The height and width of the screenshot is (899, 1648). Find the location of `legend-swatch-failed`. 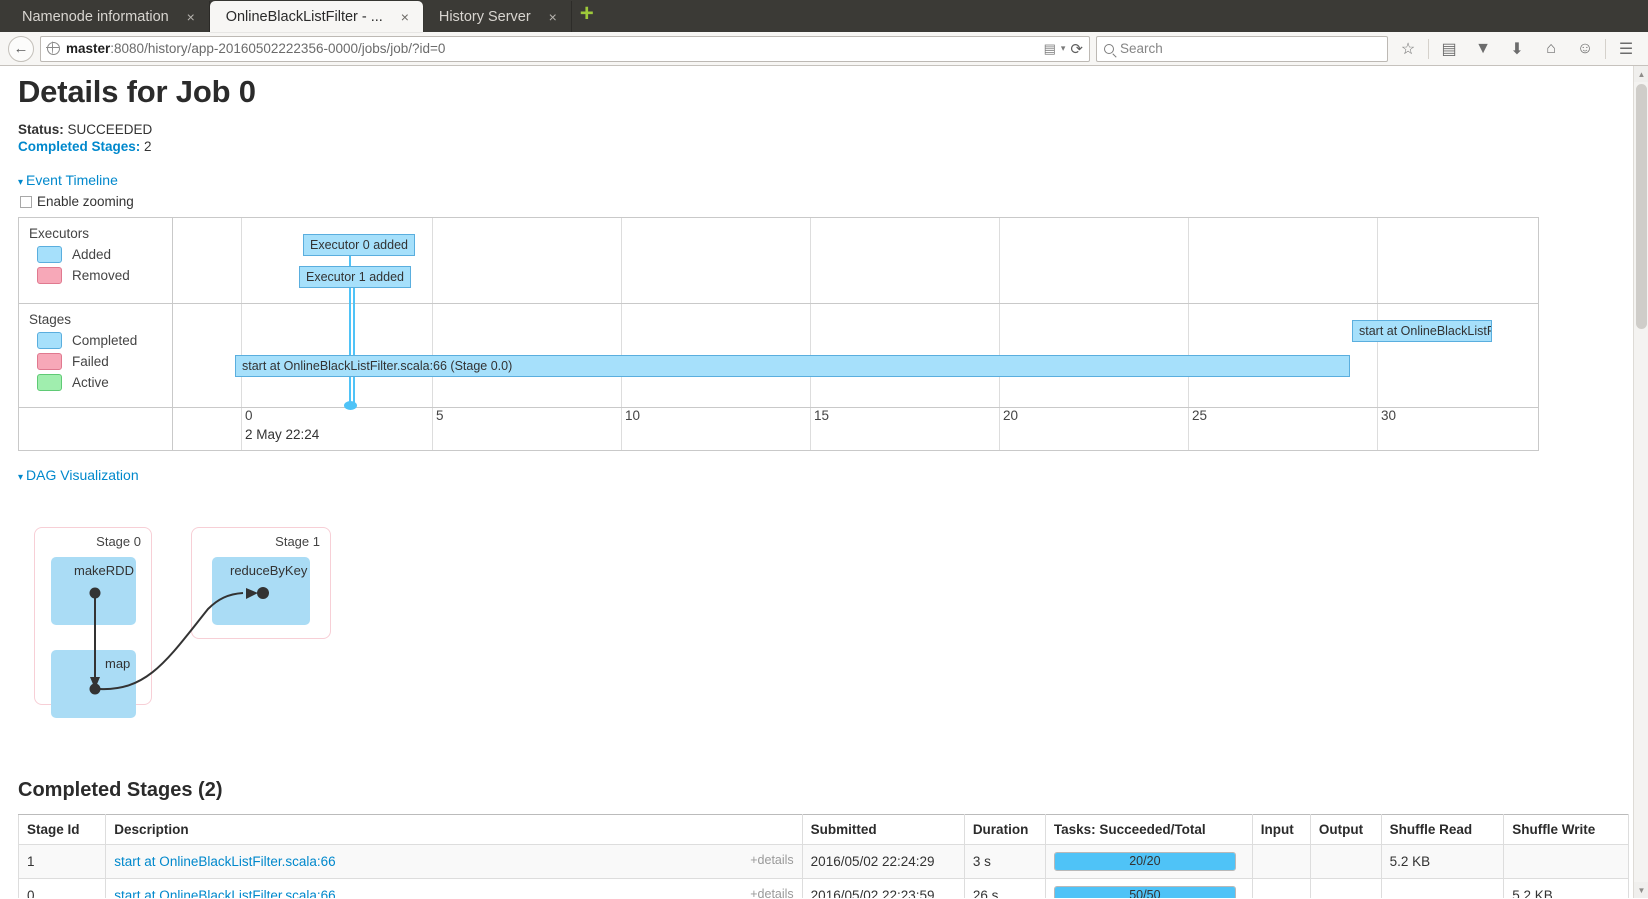

legend-swatch-failed is located at coordinates (49, 361).